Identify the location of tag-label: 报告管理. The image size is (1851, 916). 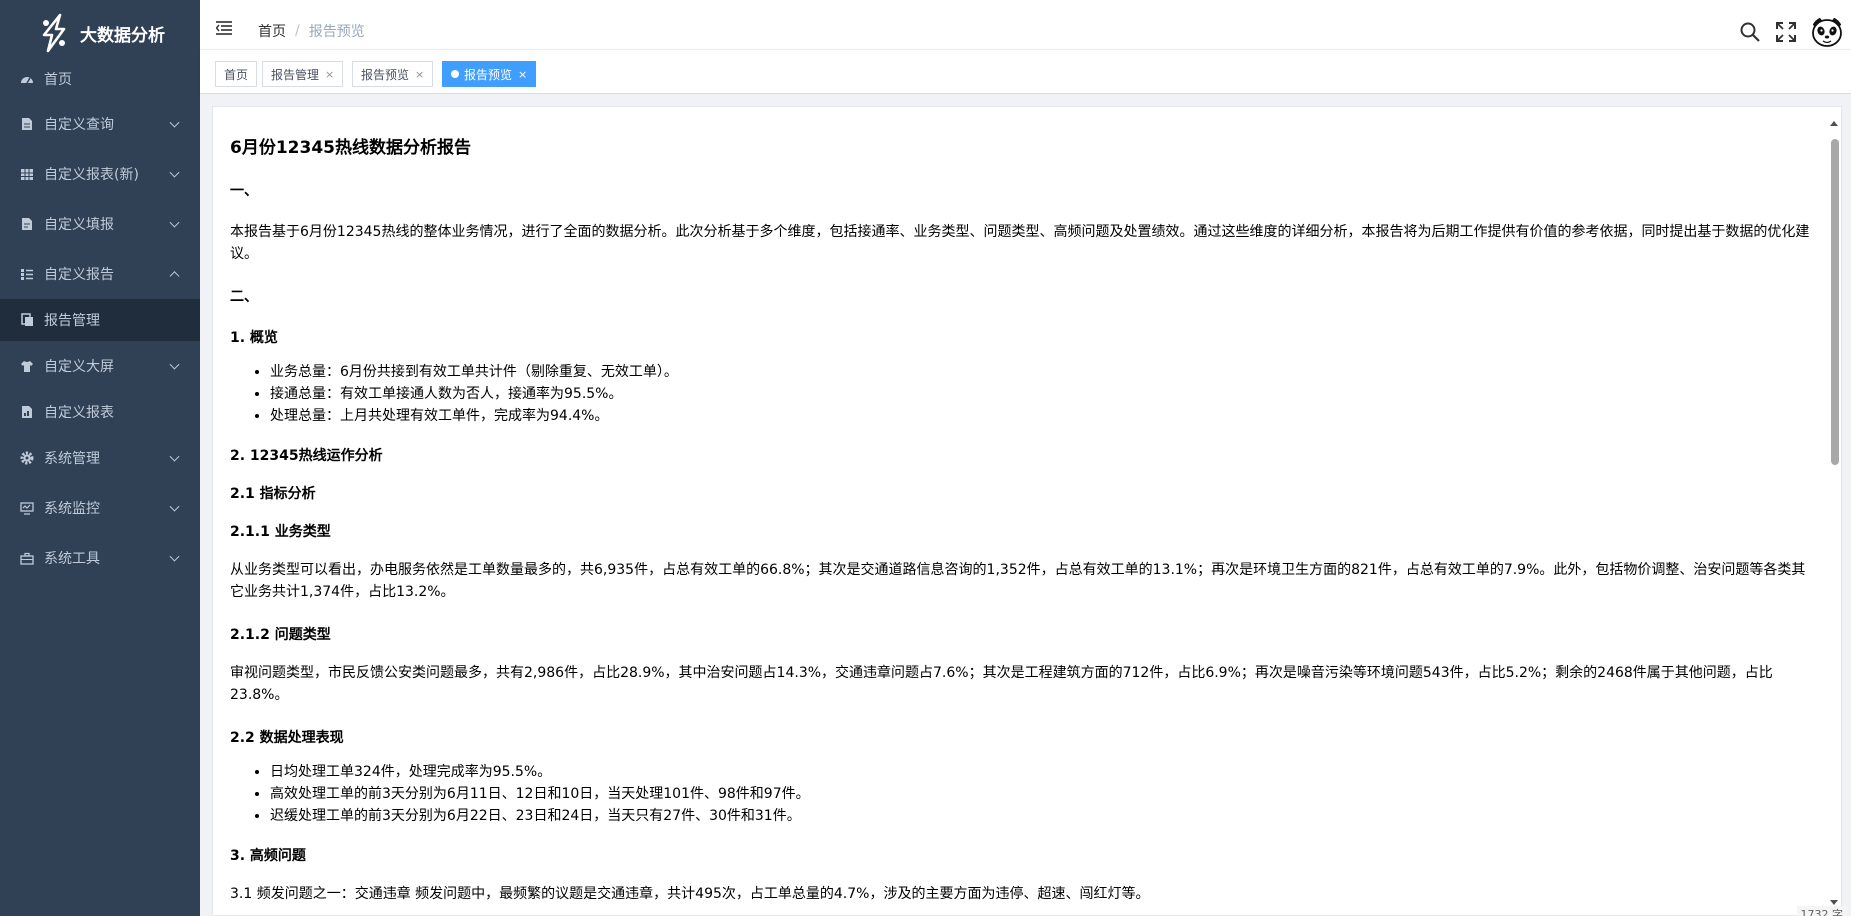
(295, 74).